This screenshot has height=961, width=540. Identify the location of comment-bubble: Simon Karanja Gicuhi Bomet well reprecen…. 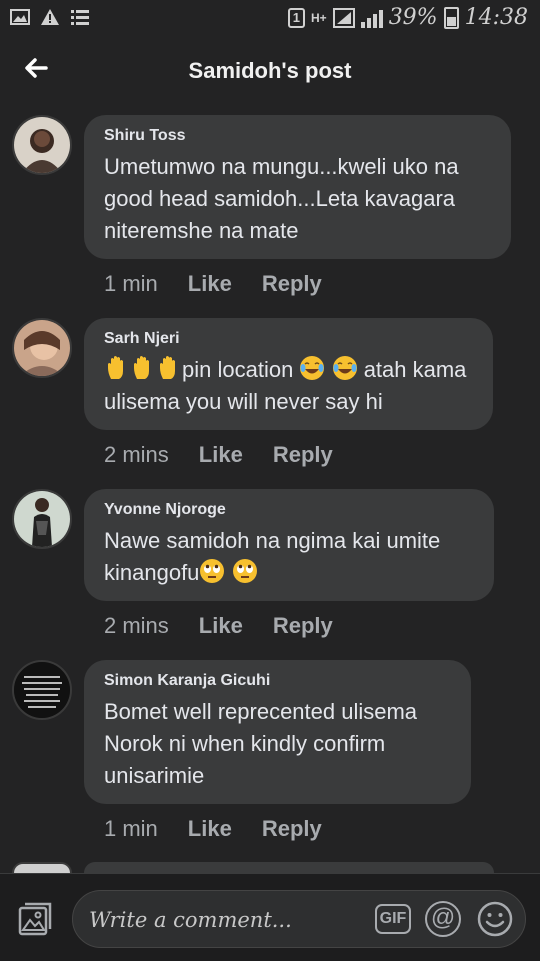
(277, 732).